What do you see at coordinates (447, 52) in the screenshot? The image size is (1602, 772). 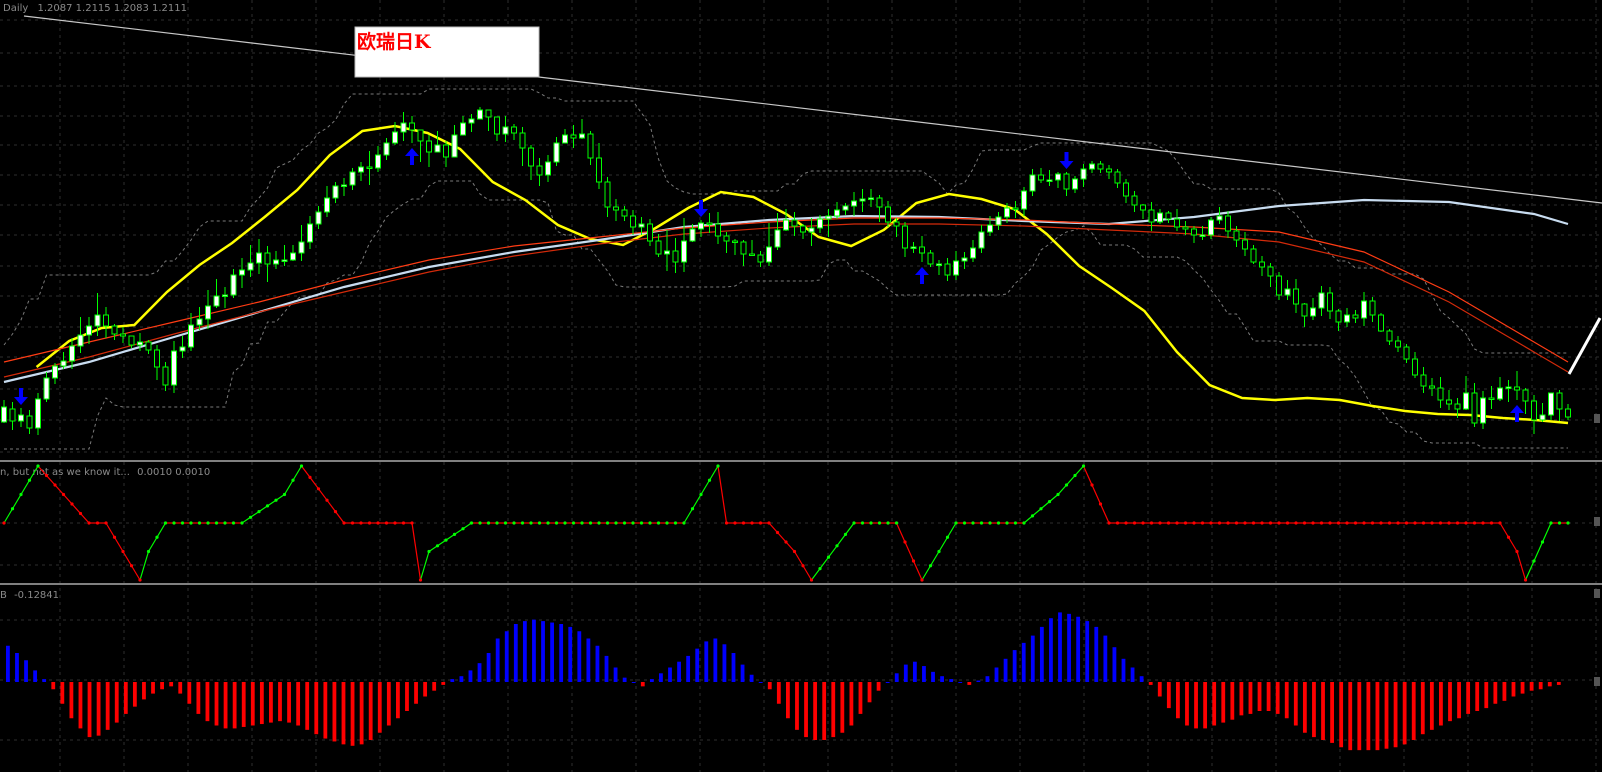 I see `title-label-box: 欧瑞日K` at bounding box center [447, 52].